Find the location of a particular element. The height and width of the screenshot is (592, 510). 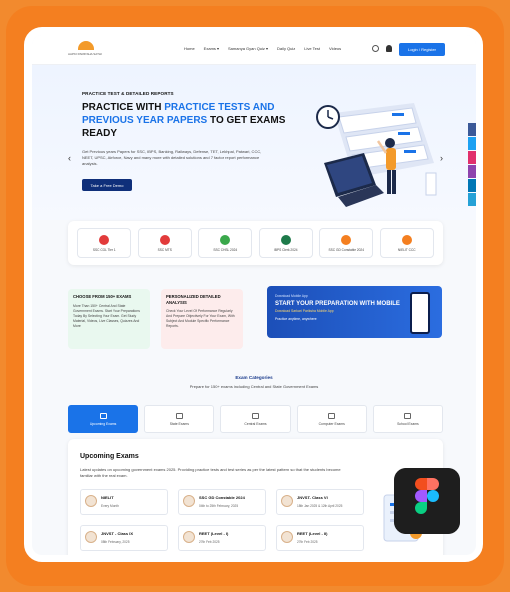

bell-icon is located at coordinates (389, 48).